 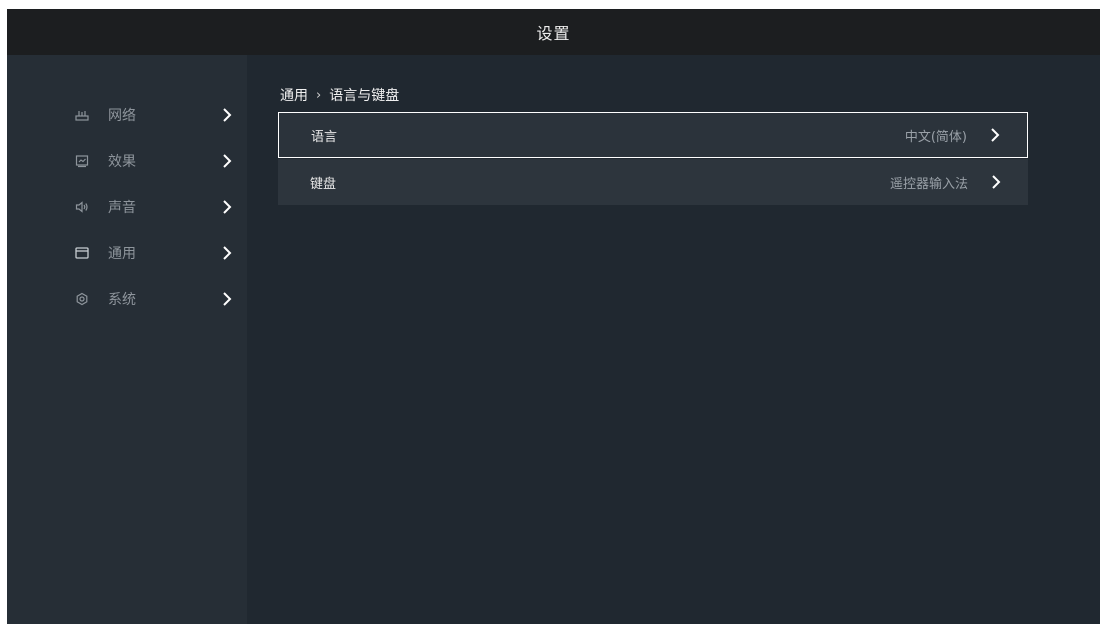 I want to click on sidebar-item-network: 网络, so click(x=127, y=115).